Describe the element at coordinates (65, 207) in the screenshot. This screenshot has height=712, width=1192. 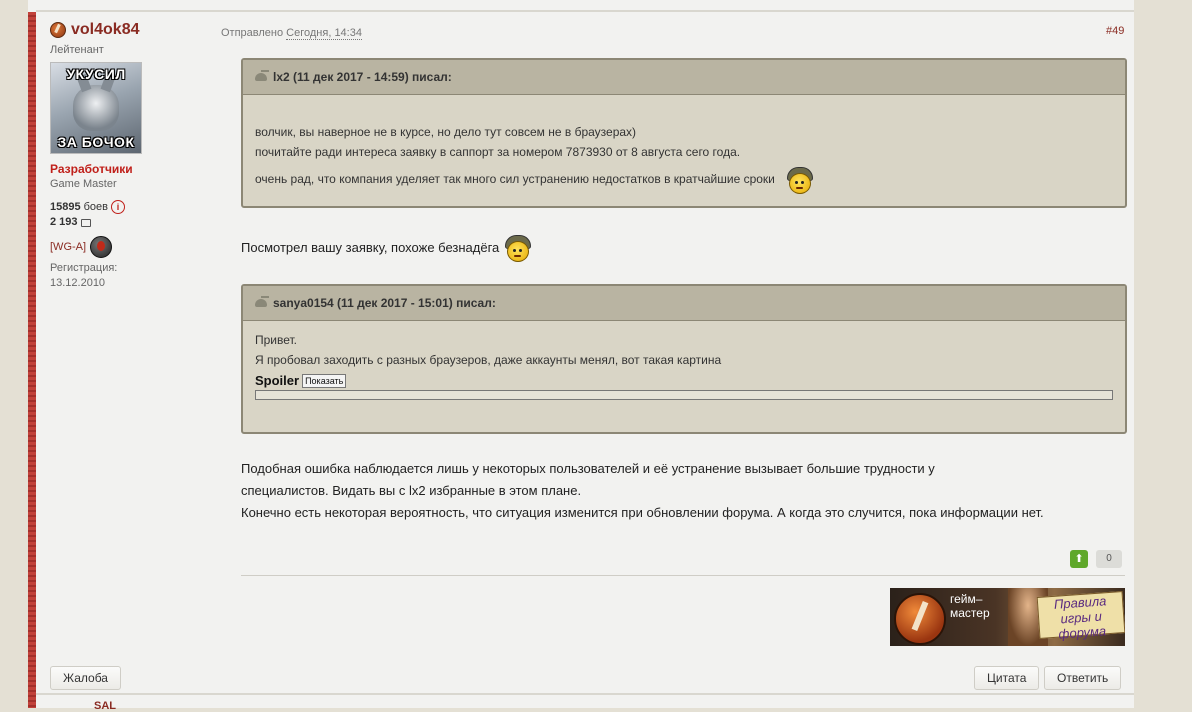
I see `battles-value: 15895` at that location.